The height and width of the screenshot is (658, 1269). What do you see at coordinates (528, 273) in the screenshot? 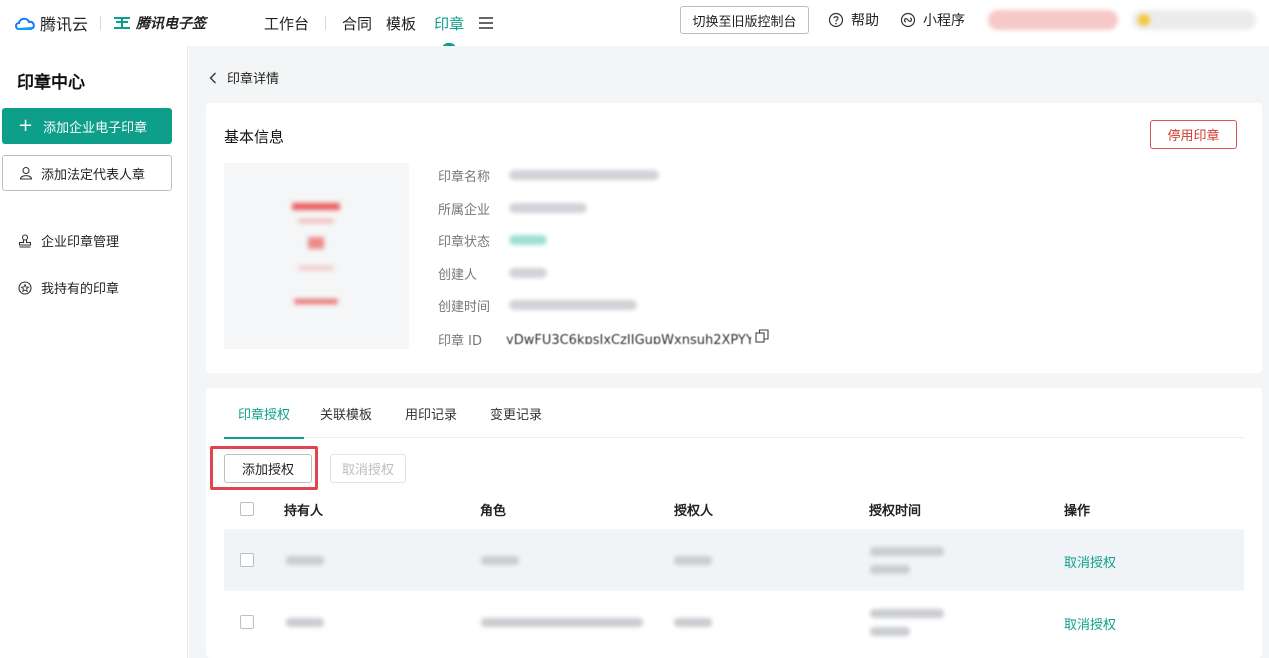
I see `creator-value-redacted` at bounding box center [528, 273].